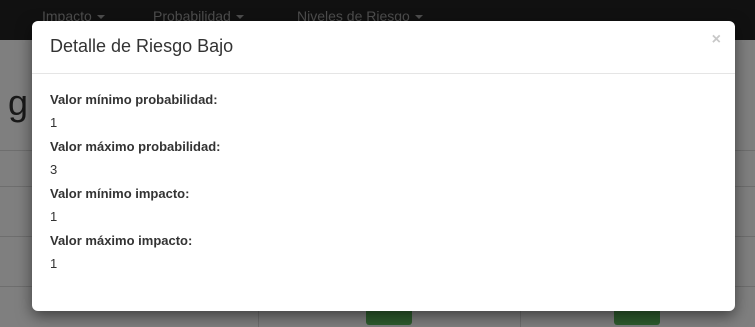 The height and width of the screenshot is (327, 755). Describe the element at coordinates (380, 158) in the screenshot. I see `field-max-probabilidad: Valor máximo probabilidad: 3` at that location.